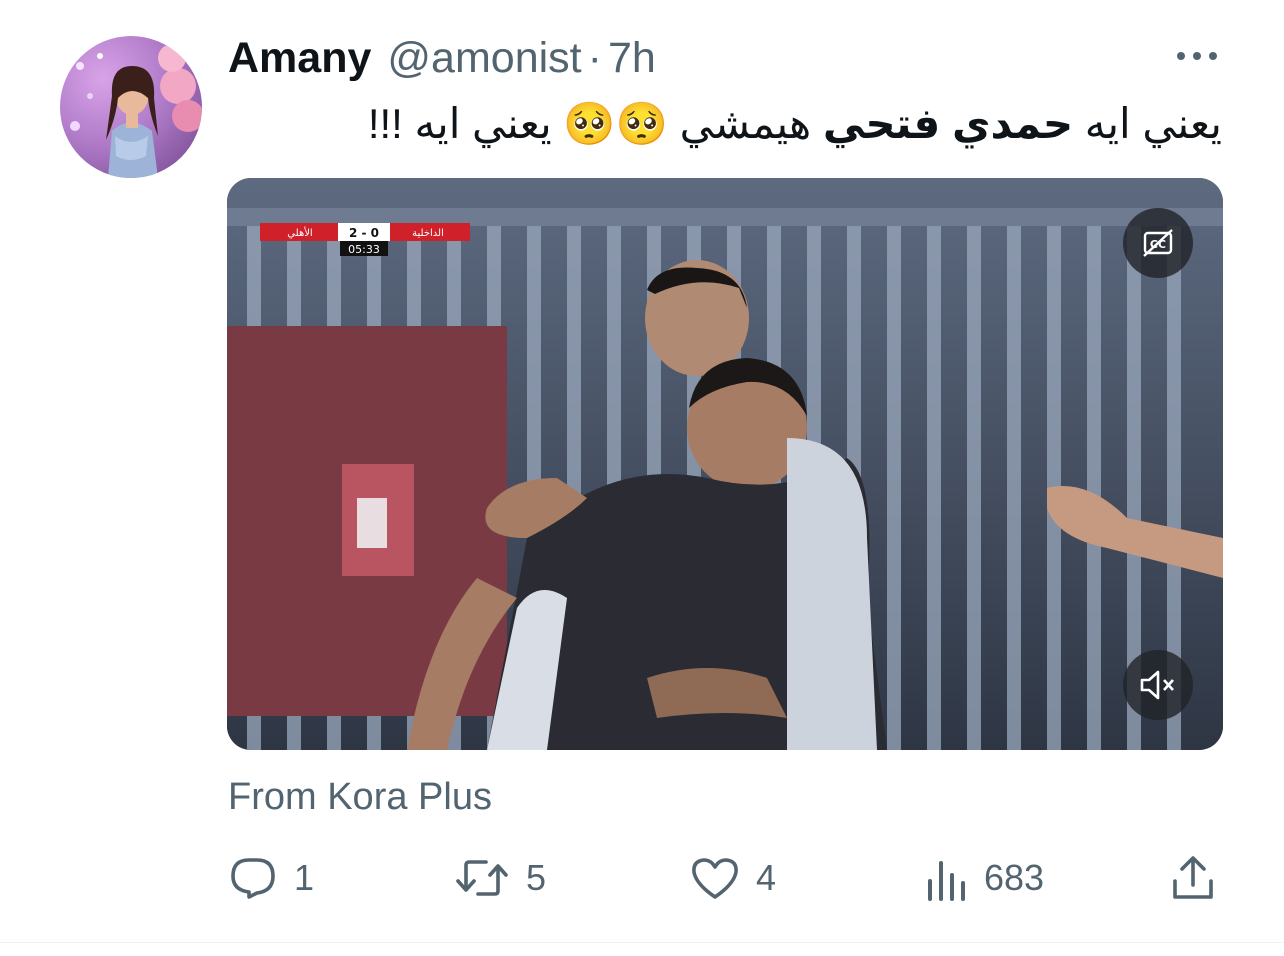  What do you see at coordinates (484, 58) in the screenshot?
I see `author-handle: @amonist` at bounding box center [484, 58].